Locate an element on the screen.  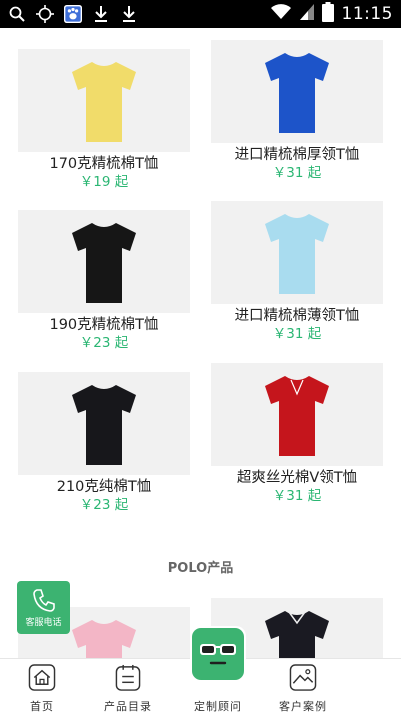
phone-icon is located at coordinates (43, 600).